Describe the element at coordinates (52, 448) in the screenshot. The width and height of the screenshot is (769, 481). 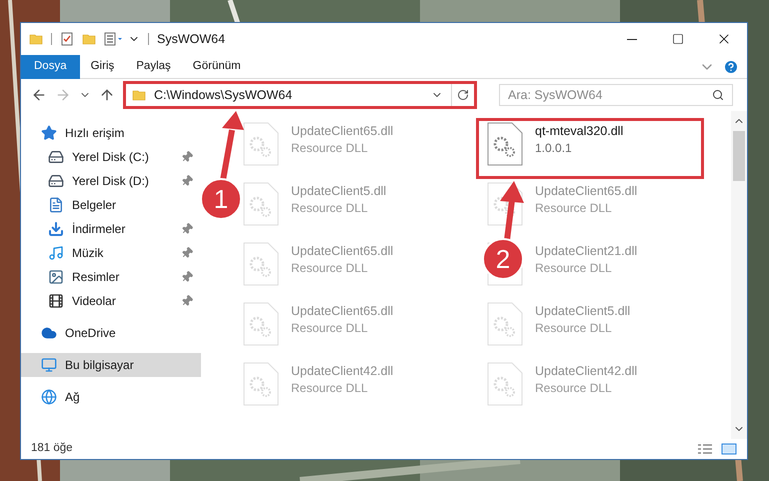
I see `item-count: 181 öğe` at that location.